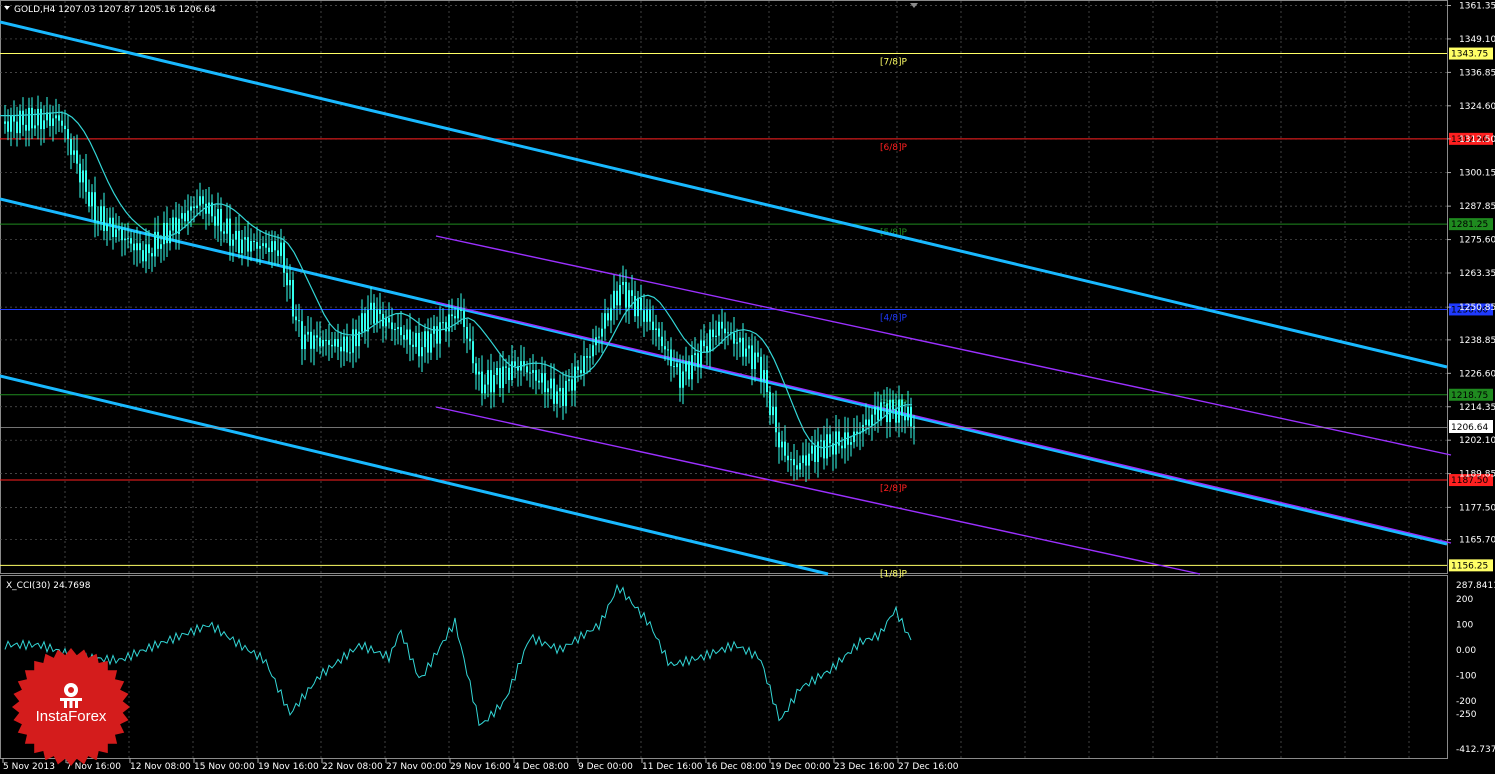 This screenshot has width=1495, height=774. What do you see at coordinates (928, 767) in the screenshot?
I see `time-tick-label: 27 Dec 16:00` at bounding box center [928, 767].